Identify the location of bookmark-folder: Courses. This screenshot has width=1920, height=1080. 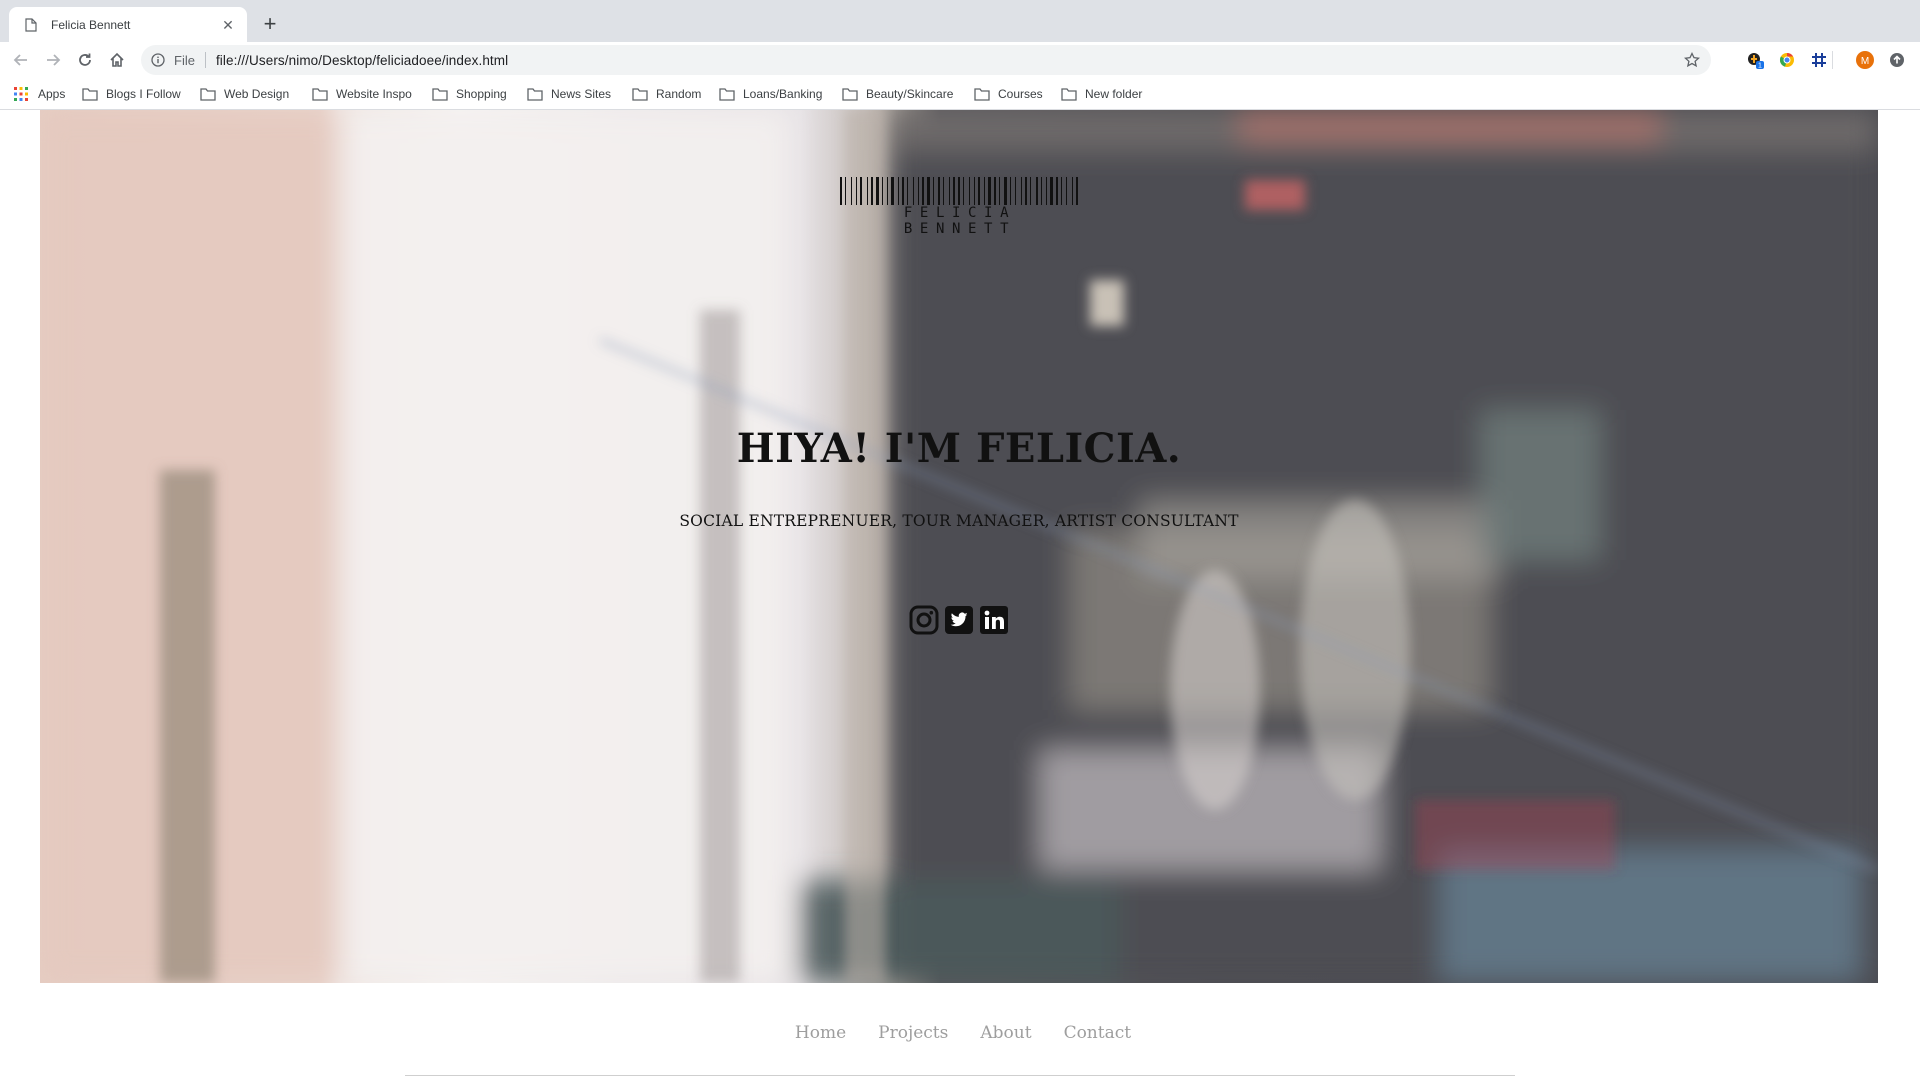
(1008, 94).